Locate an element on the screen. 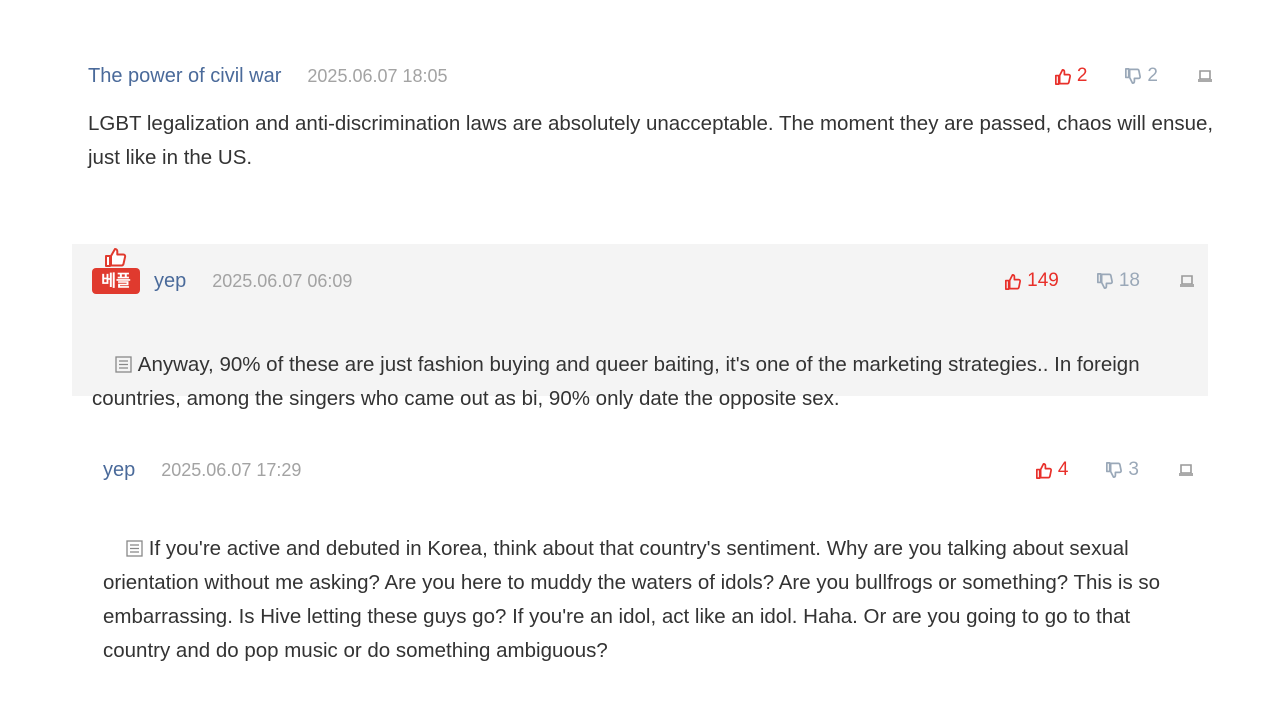  dislike-button: 3 is located at coordinates (1121, 470).